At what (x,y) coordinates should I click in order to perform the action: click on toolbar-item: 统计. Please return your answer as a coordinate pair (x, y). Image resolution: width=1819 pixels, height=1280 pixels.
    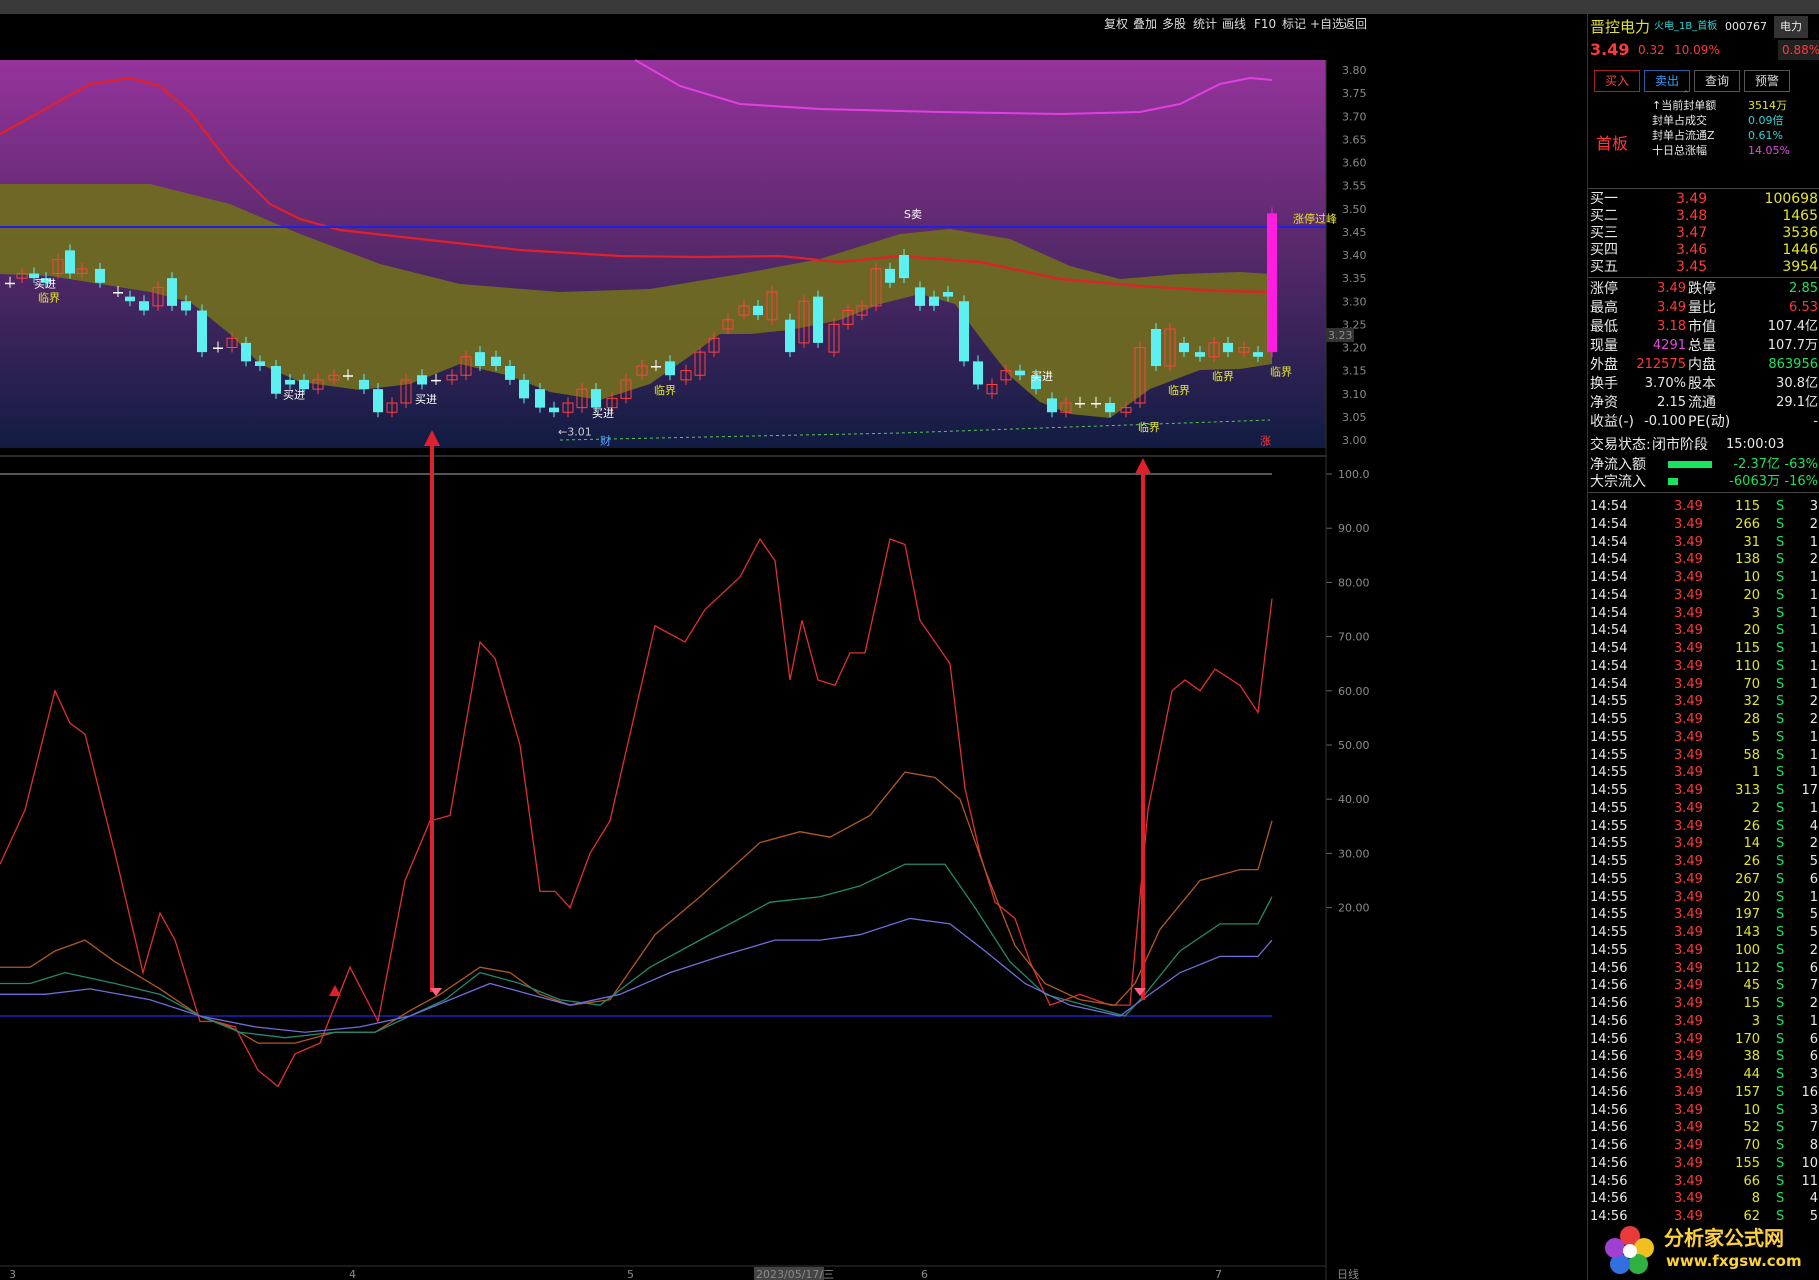
    Looking at the image, I should click on (1205, 24).